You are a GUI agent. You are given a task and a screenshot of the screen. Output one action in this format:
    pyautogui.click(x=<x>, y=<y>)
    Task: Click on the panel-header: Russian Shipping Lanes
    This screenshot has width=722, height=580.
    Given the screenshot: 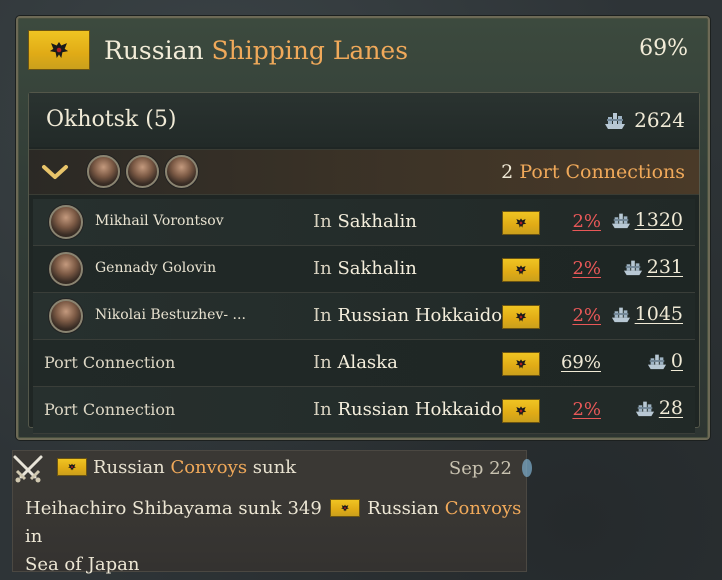 What is the action you would take?
    pyautogui.click(x=363, y=50)
    